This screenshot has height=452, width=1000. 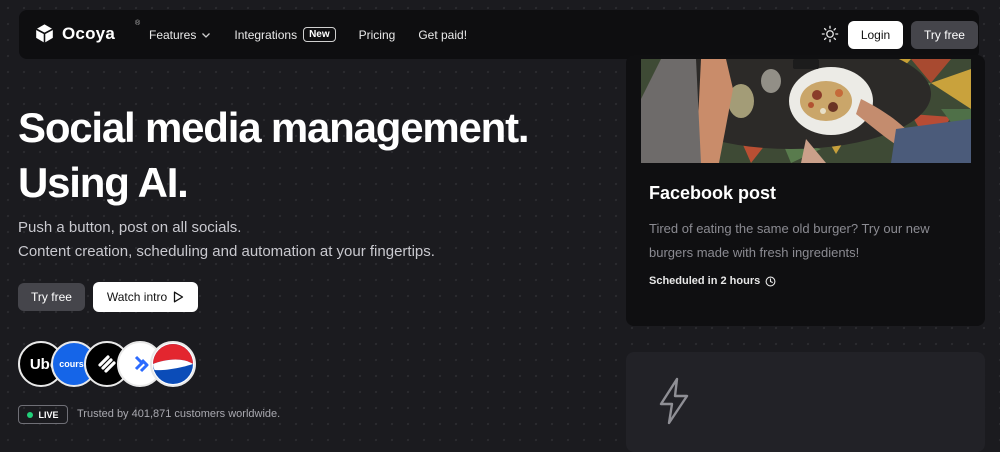 I want to click on live-dot-icon, so click(x=30, y=414).